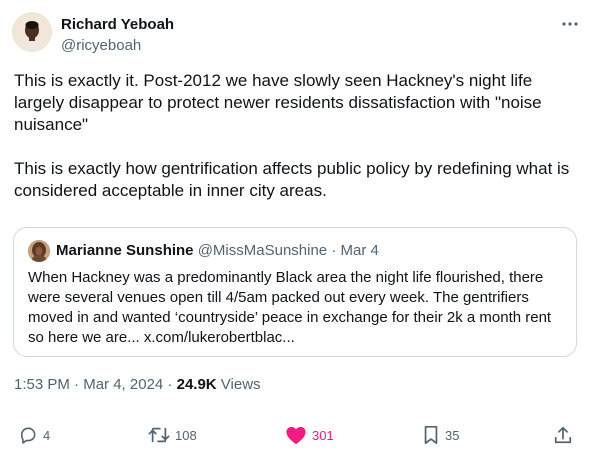 The width and height of the screenshot is (593, 458). I want to click on author-avatar, so click(32, 32).